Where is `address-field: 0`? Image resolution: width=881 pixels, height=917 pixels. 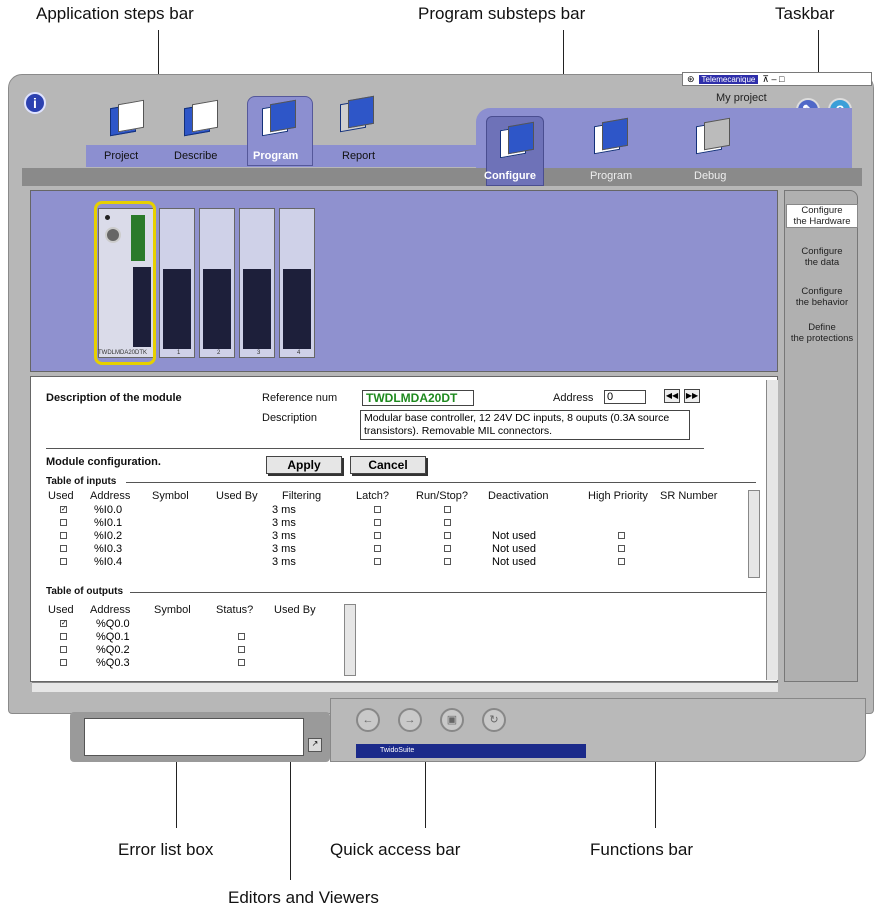
address-field: 0 is located at coordinates (625, 397).